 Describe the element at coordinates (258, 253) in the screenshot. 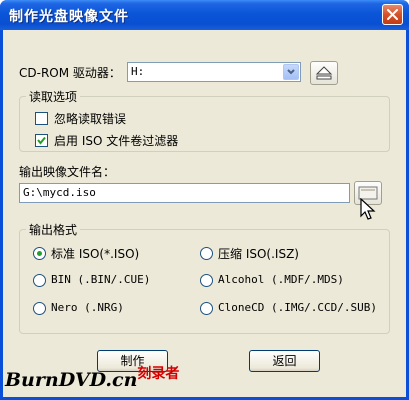

I see `format-compressed-iso-label: 压缩 ISO(.ISZ)` at that location.